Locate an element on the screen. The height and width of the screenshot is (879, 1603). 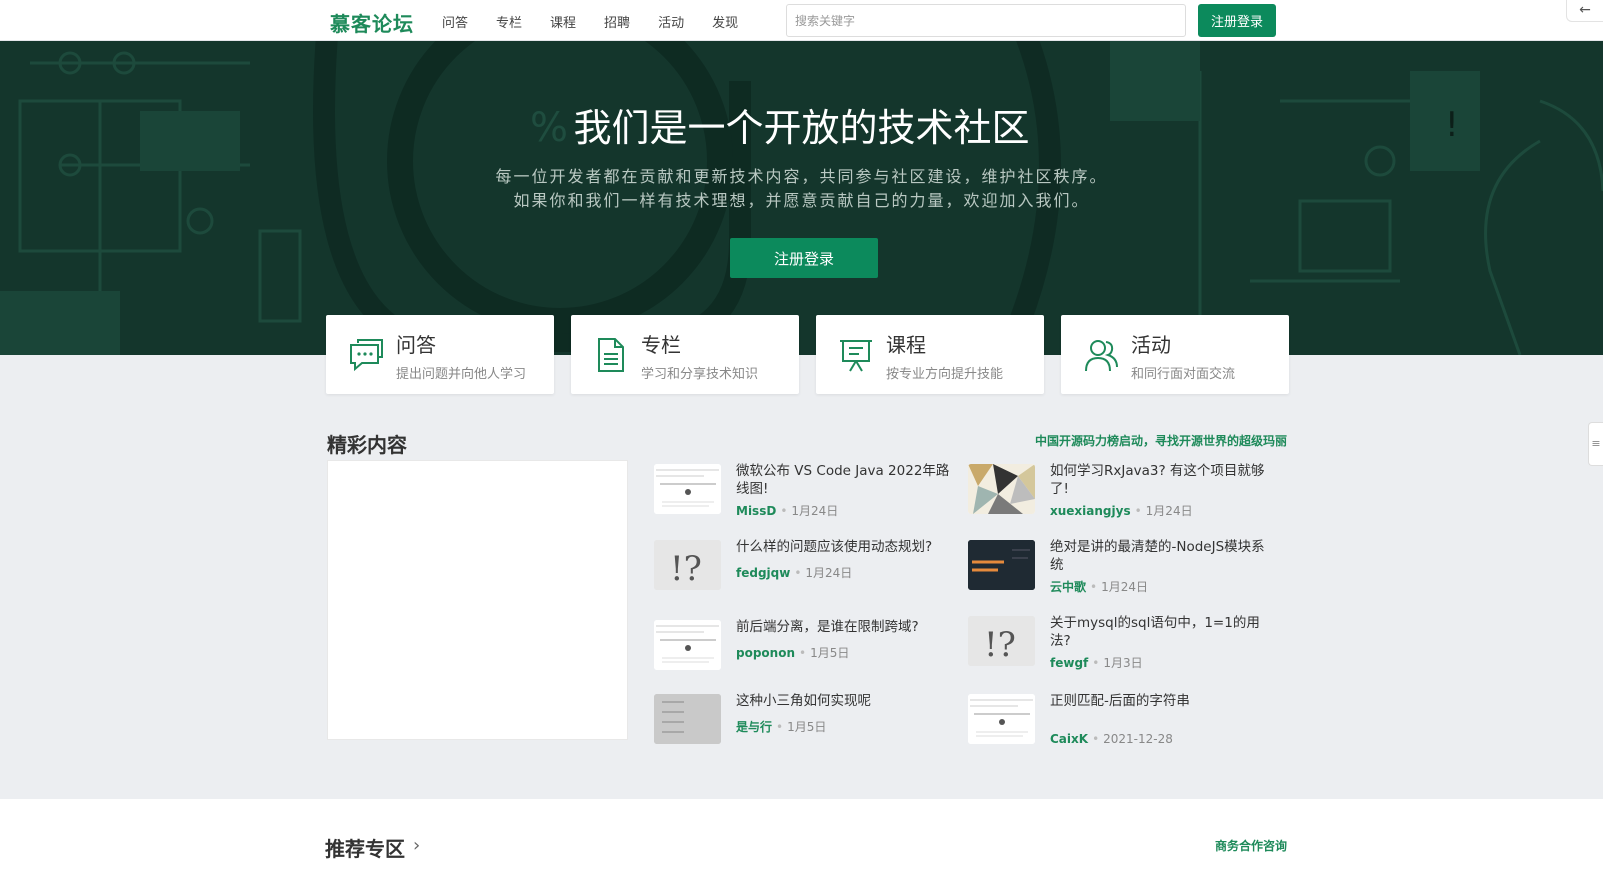
feature-title: 问答 is located at coordinates (416, 345).